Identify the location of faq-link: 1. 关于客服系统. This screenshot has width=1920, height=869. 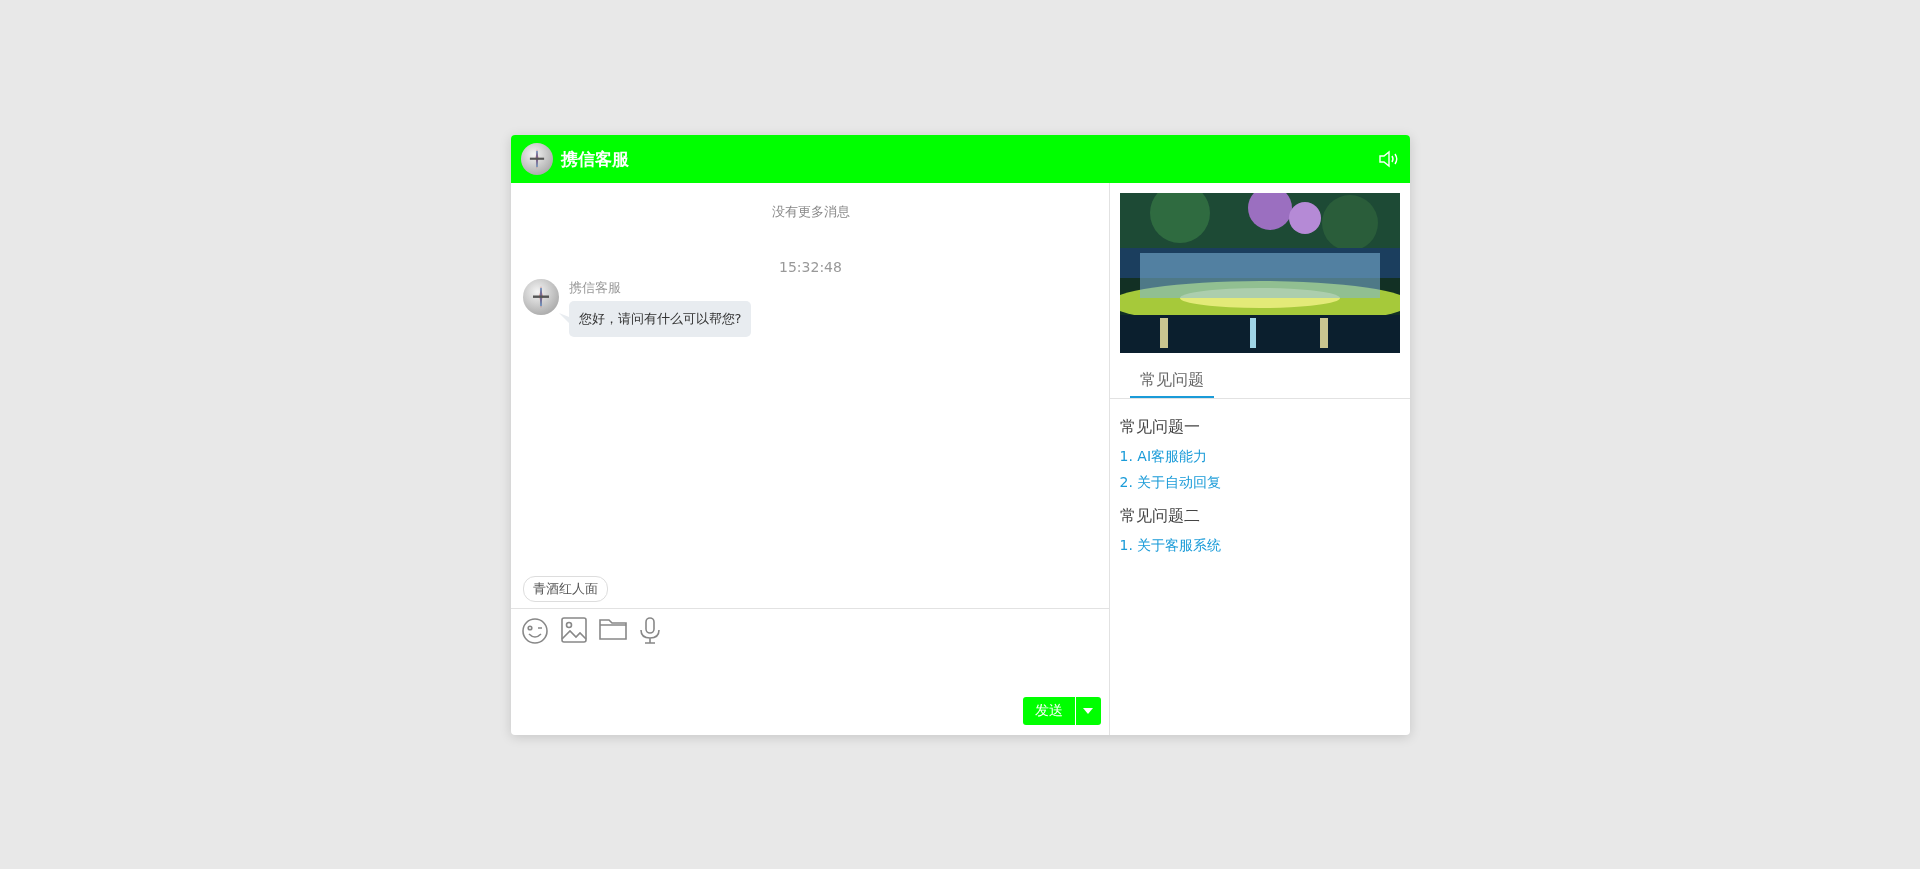
(1259, 546).